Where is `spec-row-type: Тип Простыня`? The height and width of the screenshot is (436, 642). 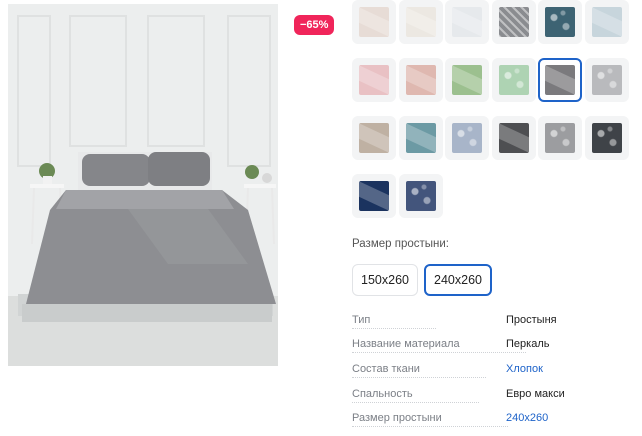
spec-row-type: Тип Простыня is located at coordinates (483, 326).